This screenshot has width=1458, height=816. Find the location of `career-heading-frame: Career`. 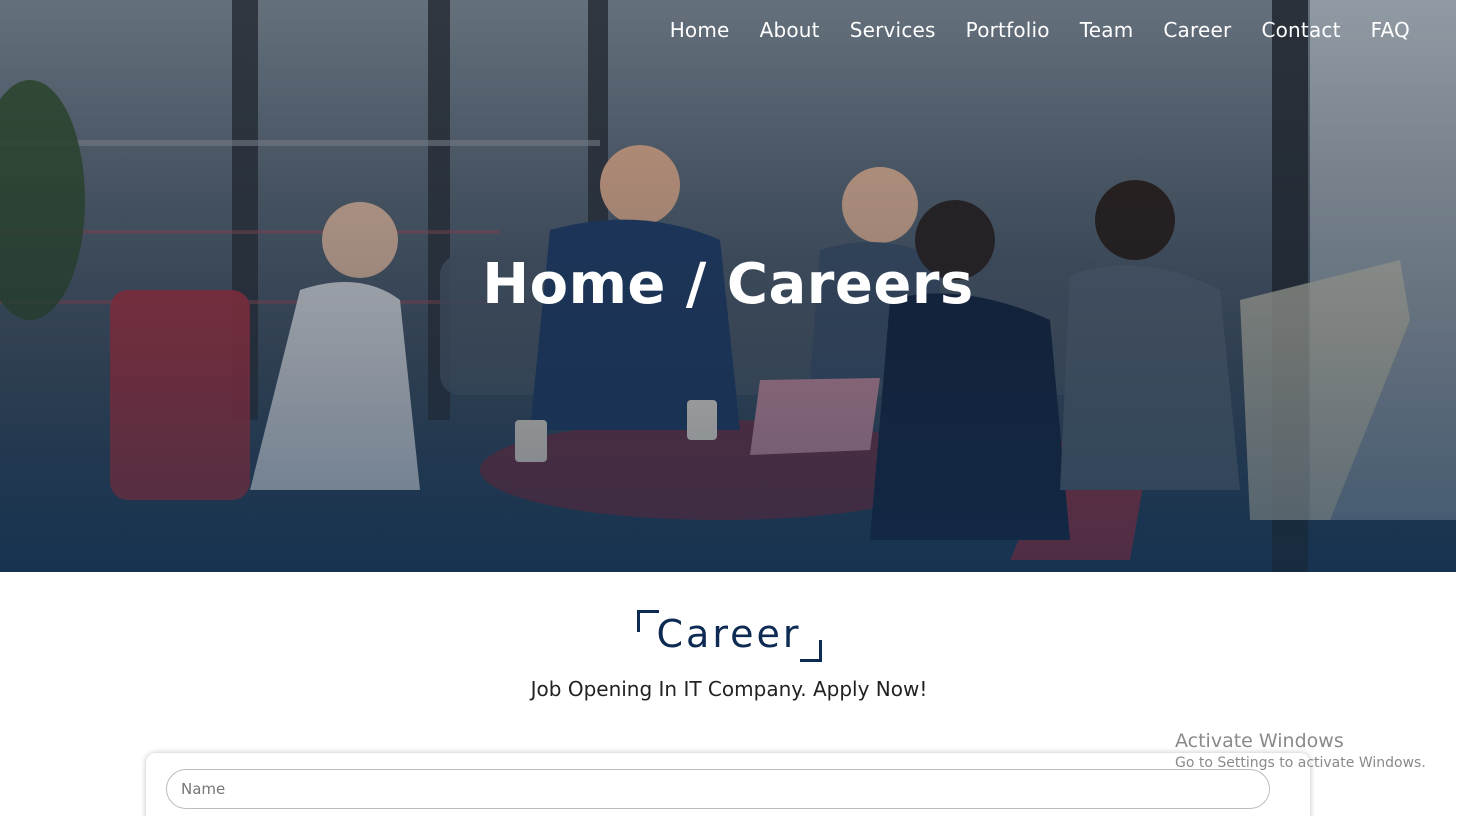

career-heading-frame: Career is located at coordinates (729, 635).